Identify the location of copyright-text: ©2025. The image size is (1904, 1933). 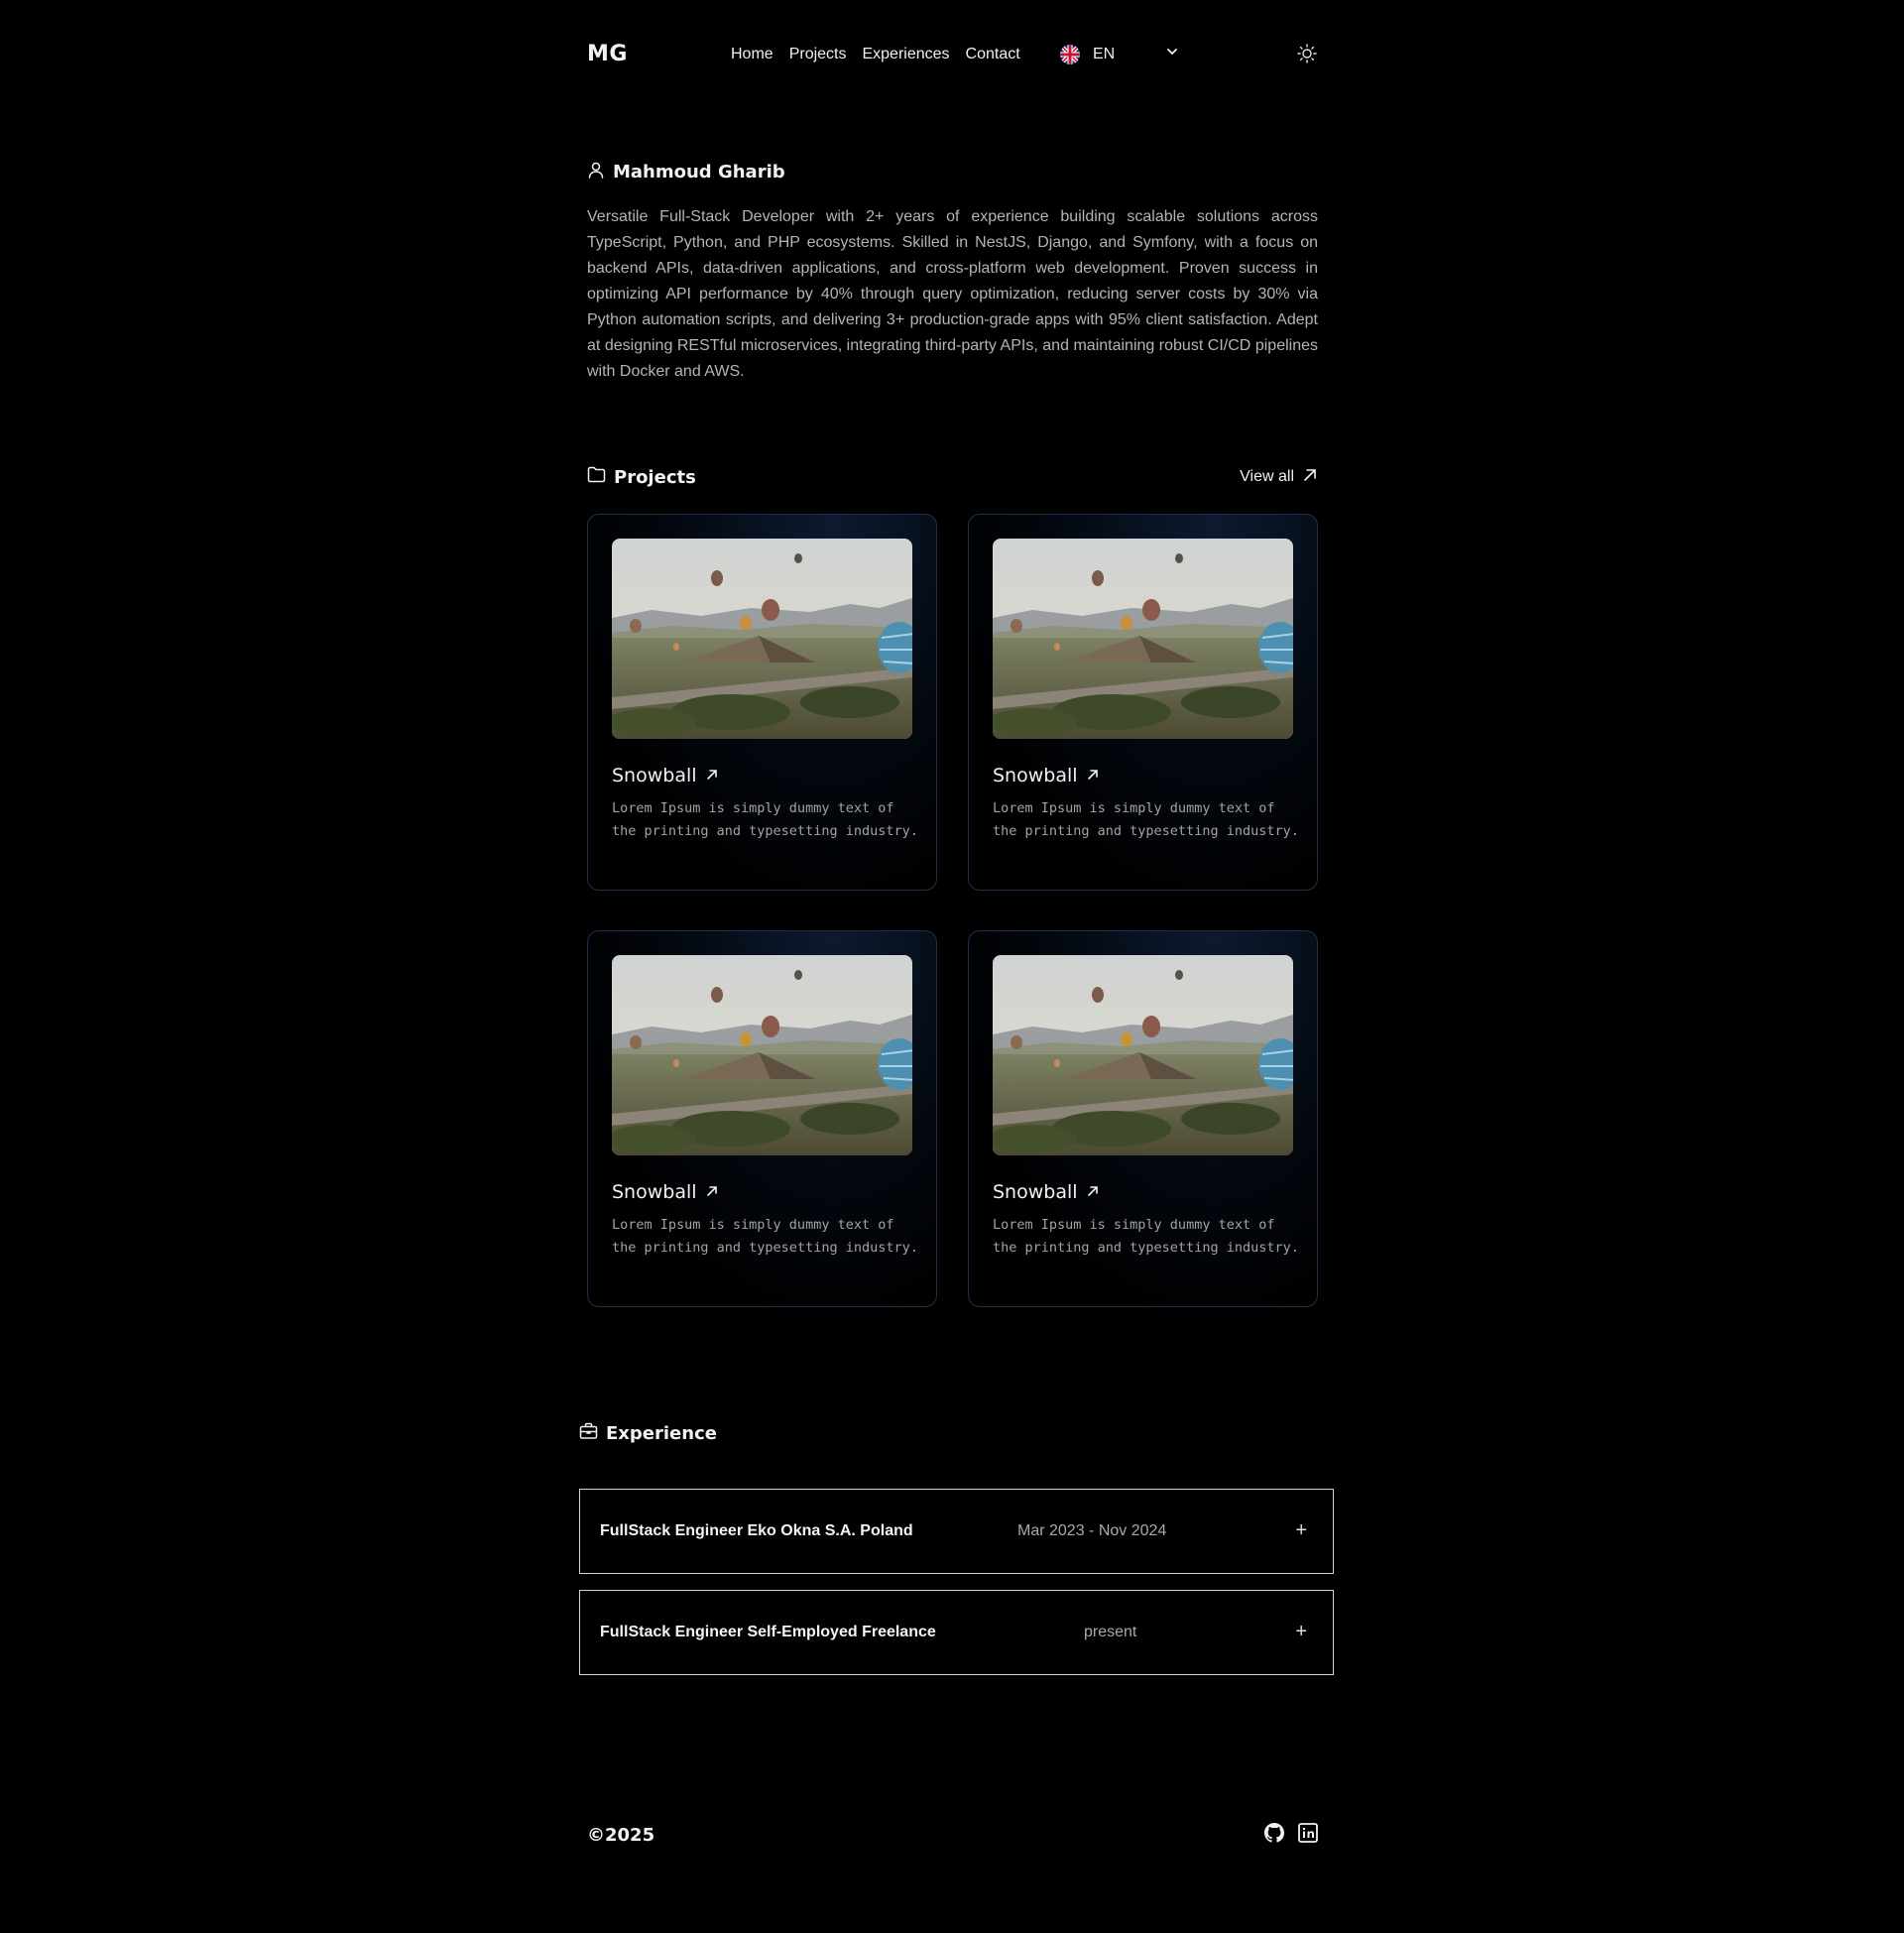
(621, 1835).